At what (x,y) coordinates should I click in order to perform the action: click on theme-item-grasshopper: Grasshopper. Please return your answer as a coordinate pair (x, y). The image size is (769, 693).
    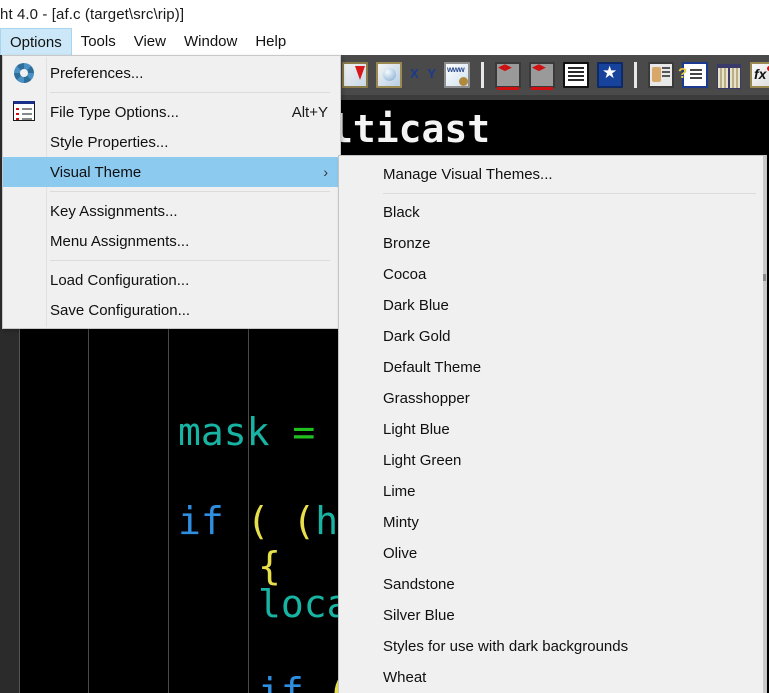
    Looking at the image, I should click on (552, 398).